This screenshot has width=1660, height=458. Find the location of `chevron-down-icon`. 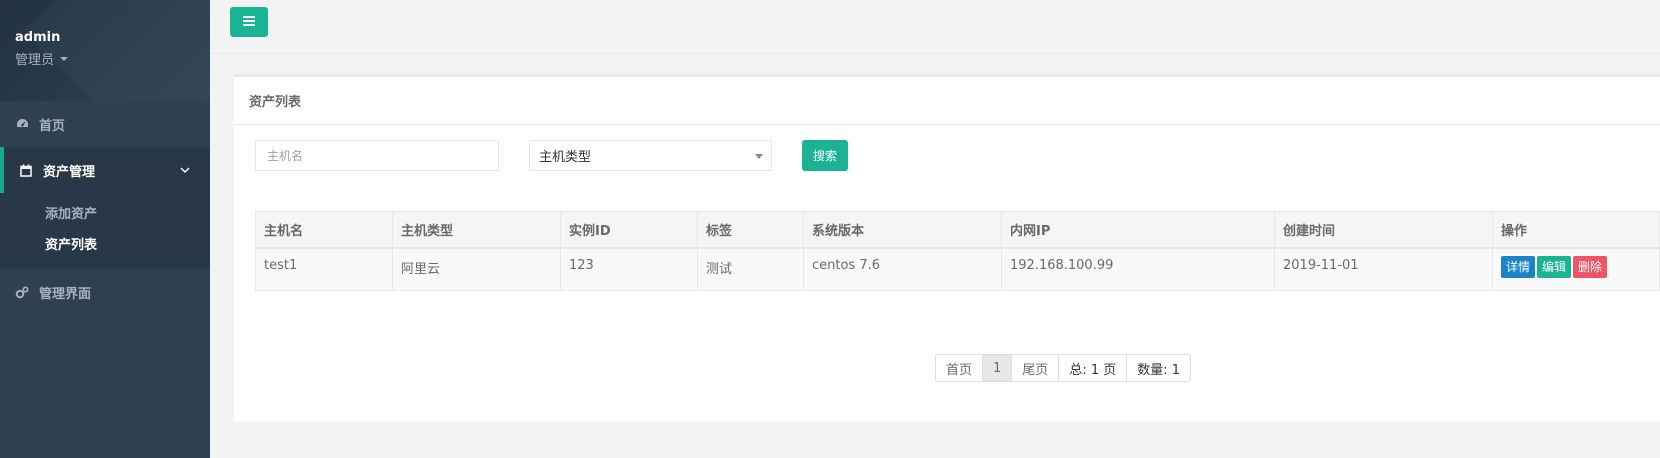

chevron-down-icon is located at coordinates (185, 170).